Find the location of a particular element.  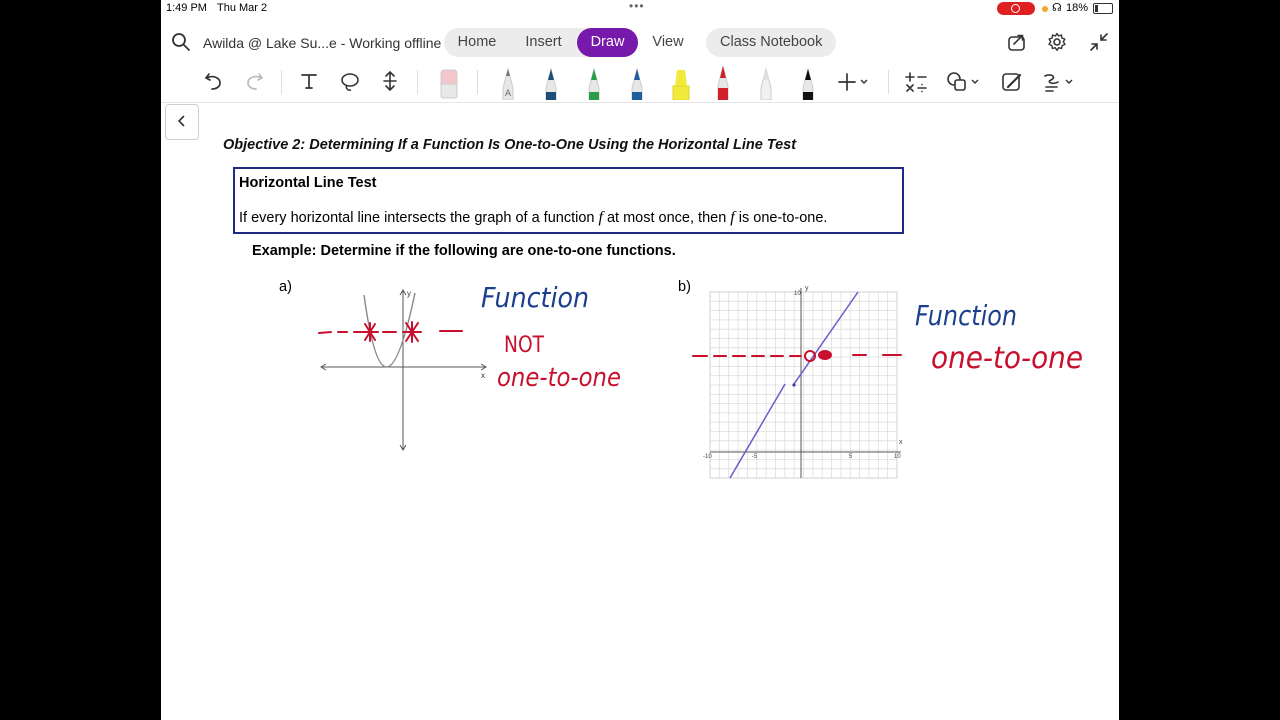

graph-b-tick-y-10: 10 is located at coordinates (797, 294).